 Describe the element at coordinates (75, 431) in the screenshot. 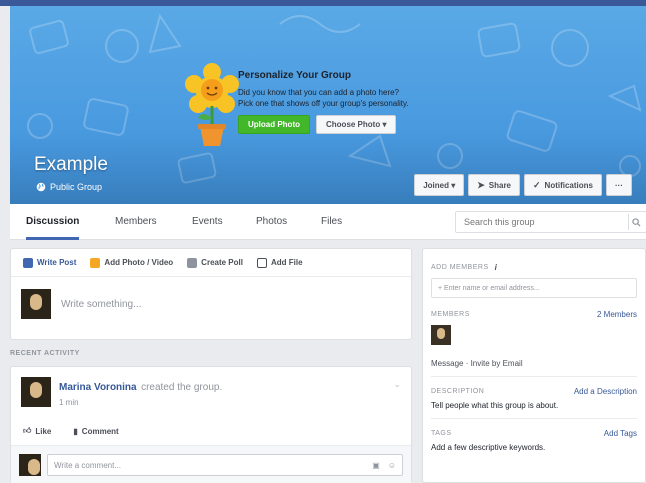

I see `comment-icon: ▮` at that location.